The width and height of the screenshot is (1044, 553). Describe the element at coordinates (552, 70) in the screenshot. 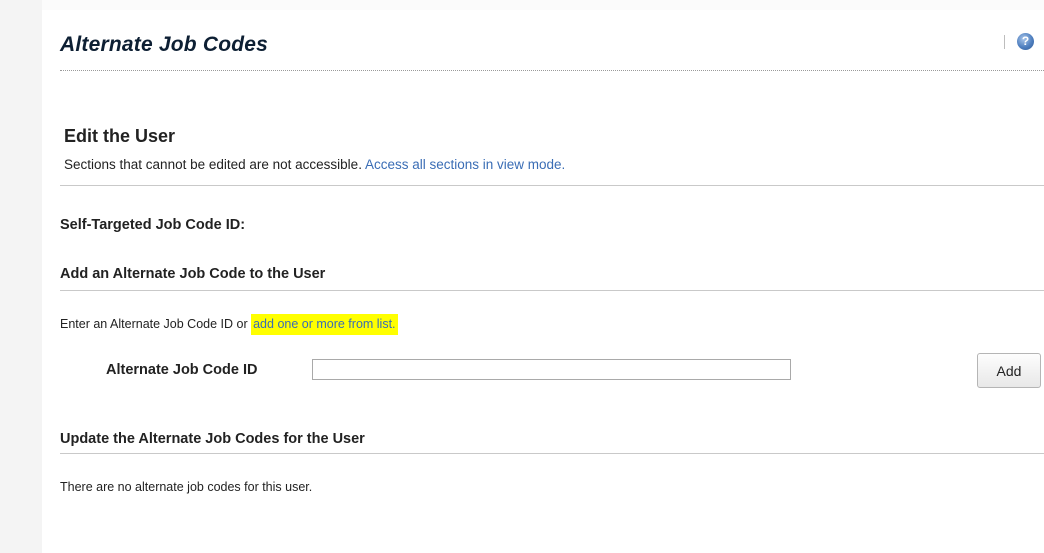

I see `title-divider` at that location.